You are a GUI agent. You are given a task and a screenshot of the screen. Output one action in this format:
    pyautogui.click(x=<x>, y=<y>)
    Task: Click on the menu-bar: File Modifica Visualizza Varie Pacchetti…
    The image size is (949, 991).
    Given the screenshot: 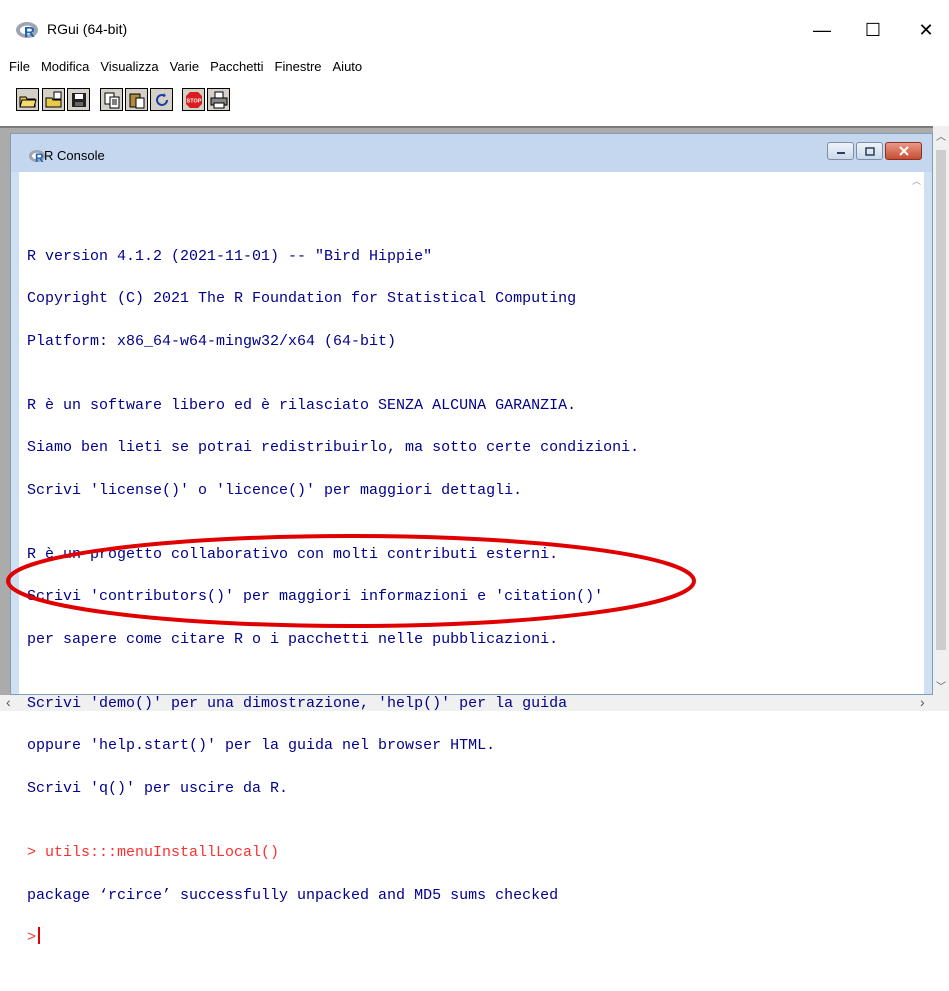 What is the action you would take?
    pyautogui.click(x=474, y=66)
    